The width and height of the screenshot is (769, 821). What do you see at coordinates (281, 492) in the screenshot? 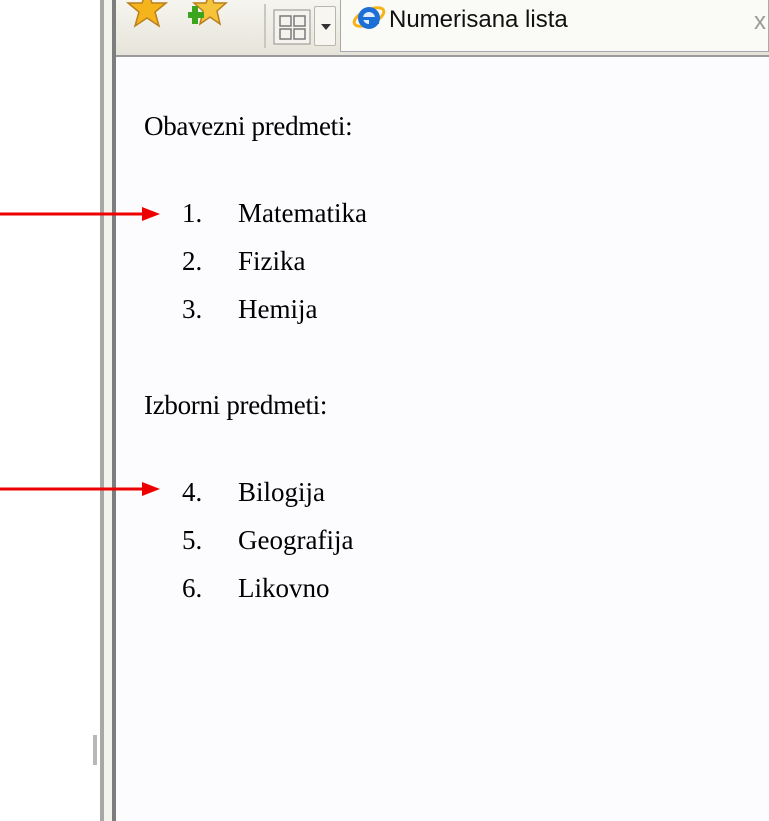
I see `list-item-label: Bilogija` at bounding box center [281, 492].